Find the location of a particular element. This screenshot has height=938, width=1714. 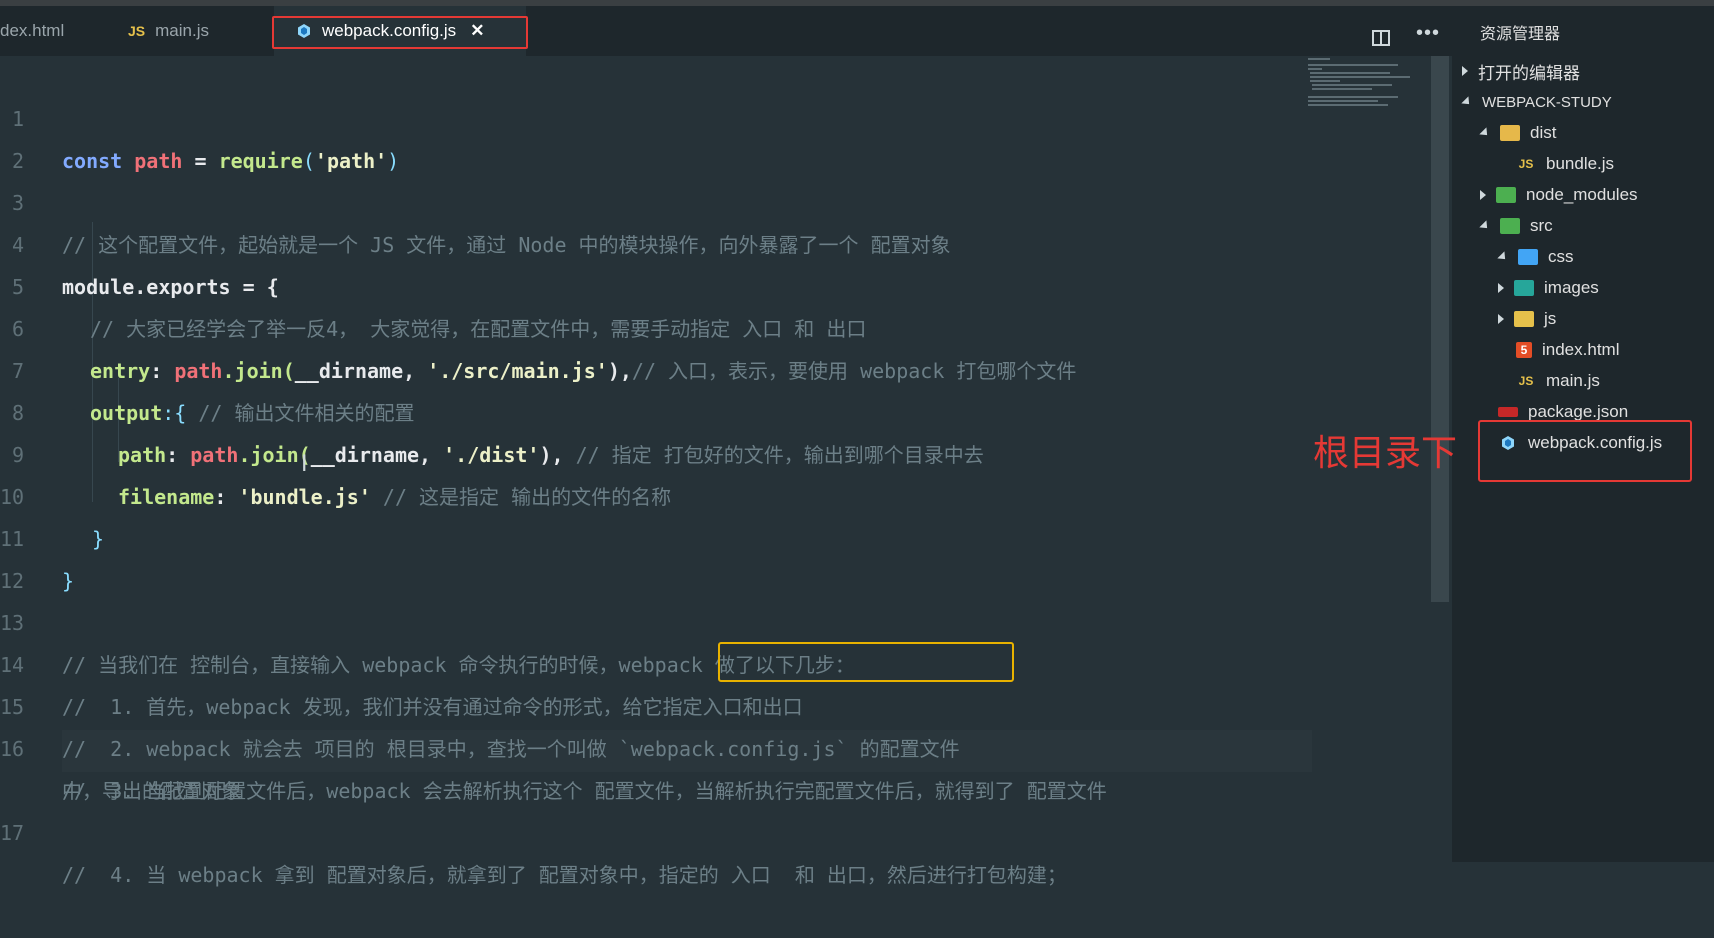

code-line: 10 } is located at coordinates (710, 492).